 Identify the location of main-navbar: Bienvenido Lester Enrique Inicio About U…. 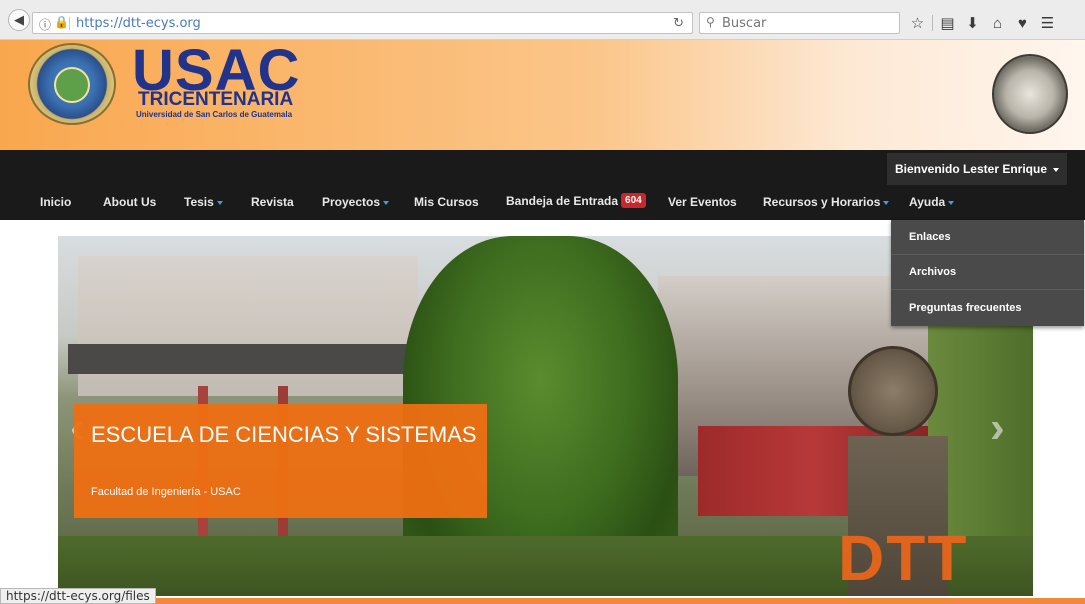
(542, 185).